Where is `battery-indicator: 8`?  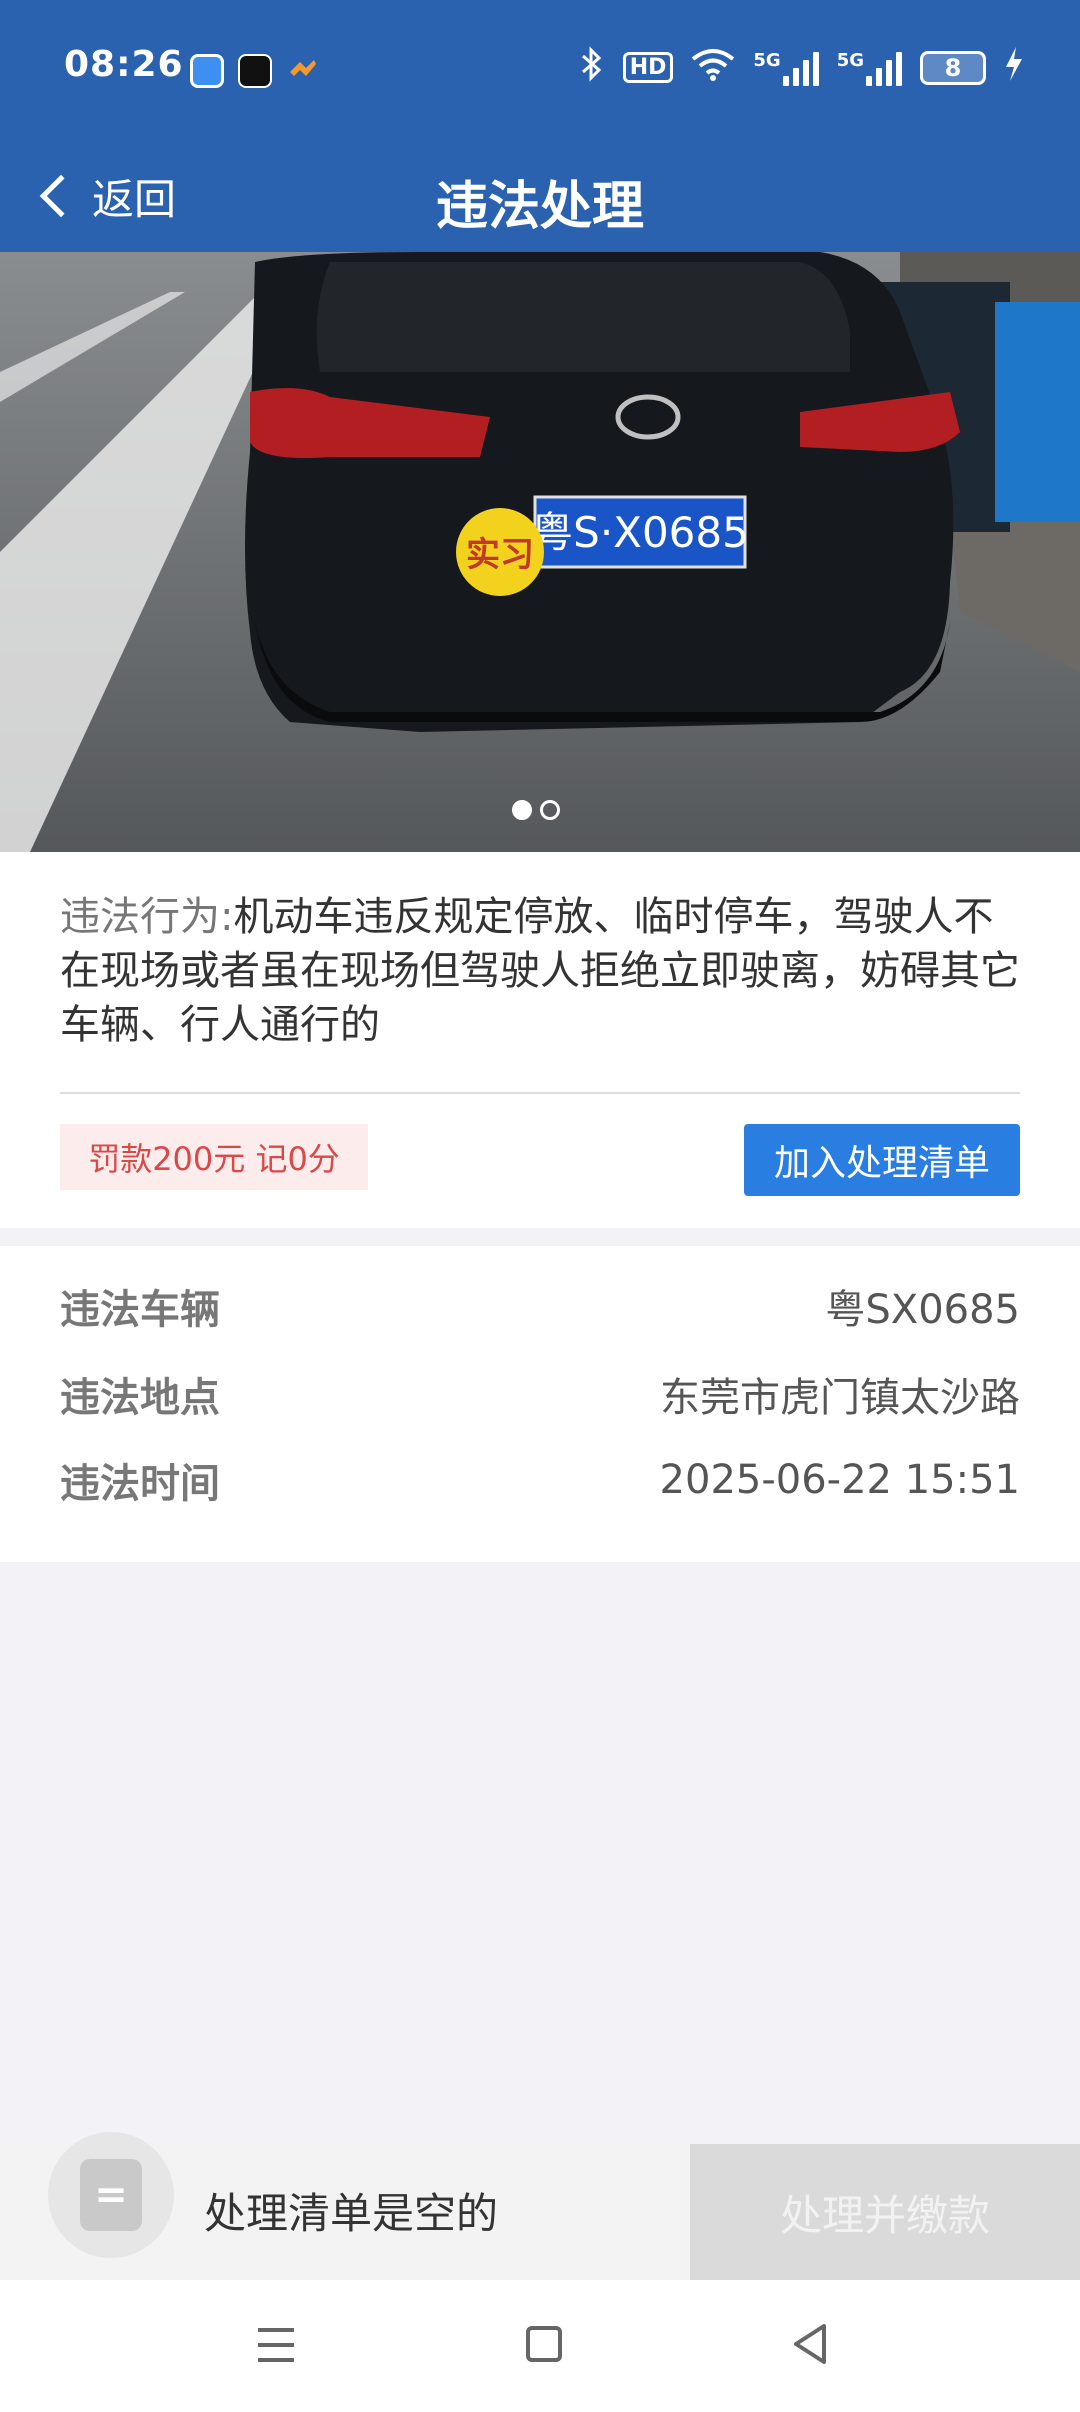
battery-indicator: 8 is located at coordinates (953, 67).